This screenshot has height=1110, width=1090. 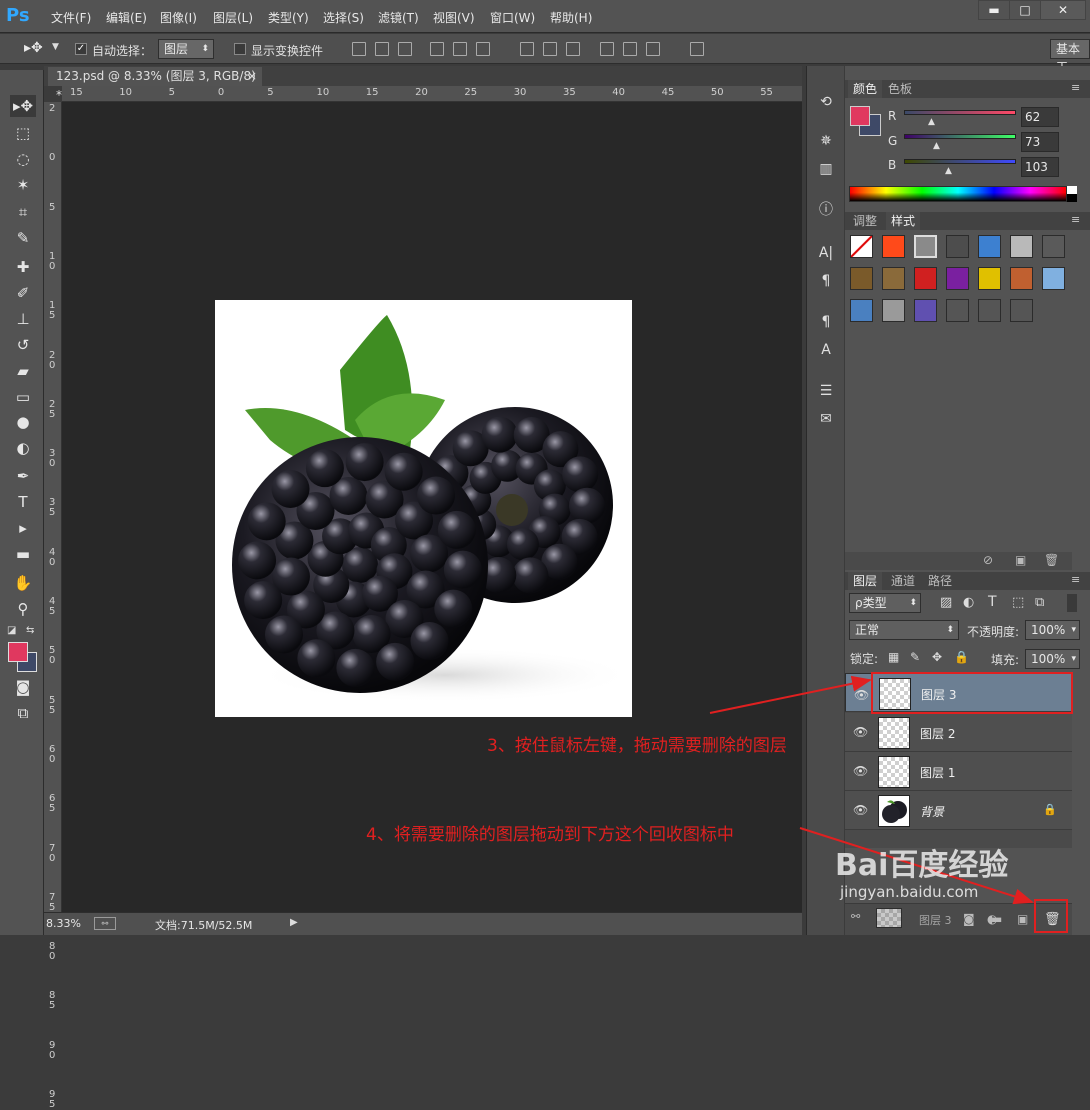 What do you see at coordinates (52, 952) in the screenshot?
I see `ruler-v-label: 8 0` at bounding box center [52, 952].